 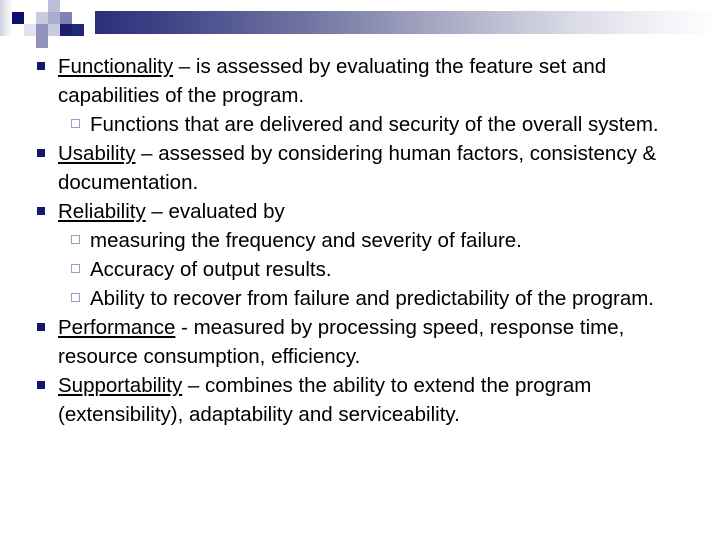 I want to click on bullet-term: Usability, so click(x=97, y=153).